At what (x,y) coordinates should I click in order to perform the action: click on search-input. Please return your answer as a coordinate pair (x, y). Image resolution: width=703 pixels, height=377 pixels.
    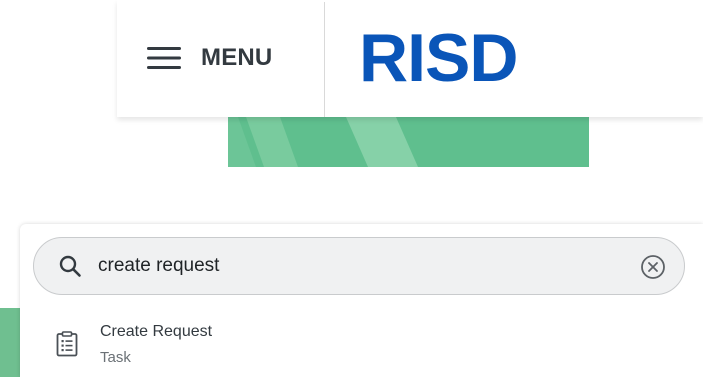
    Looking at the image, I should click on (358, 266).